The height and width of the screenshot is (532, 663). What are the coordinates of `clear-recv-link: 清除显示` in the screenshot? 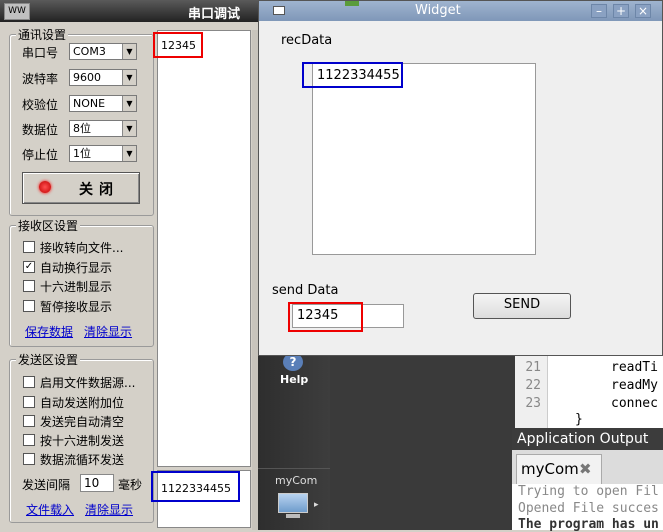 It's located at (108, 331).